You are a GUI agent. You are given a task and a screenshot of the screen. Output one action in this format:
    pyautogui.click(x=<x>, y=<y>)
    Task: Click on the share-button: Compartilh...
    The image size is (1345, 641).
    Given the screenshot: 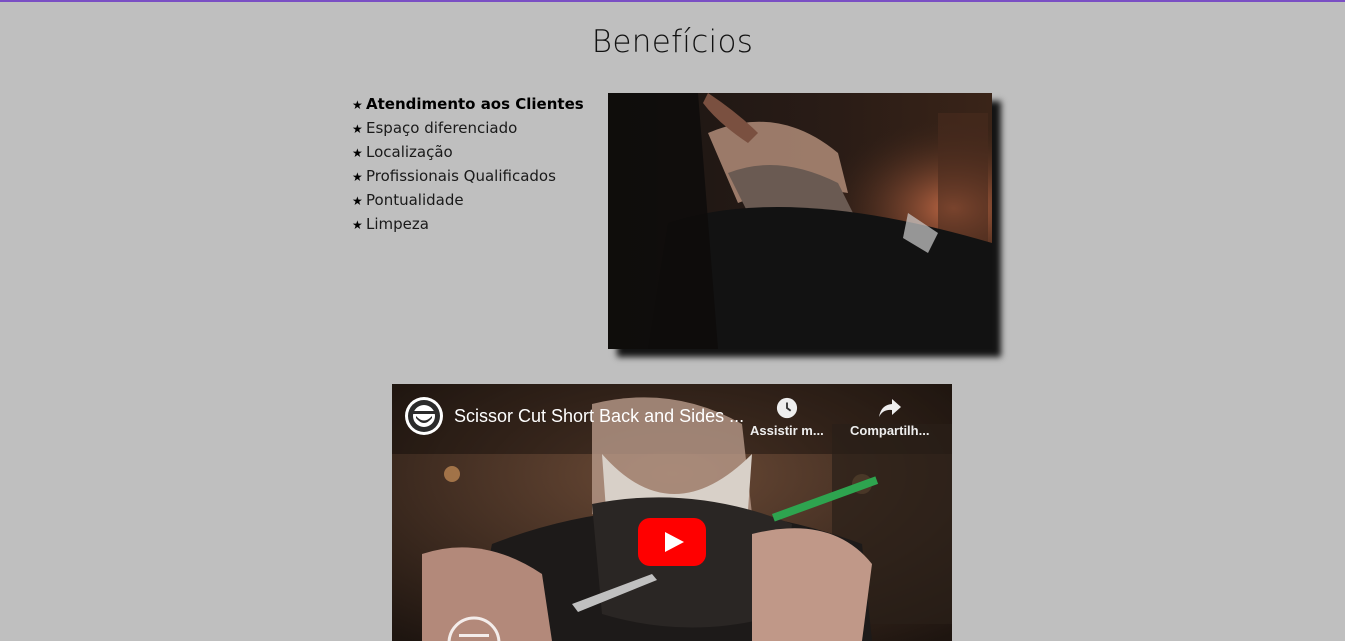 What is the action you would take?
    pyautogui.click(x=889, y=417)
    